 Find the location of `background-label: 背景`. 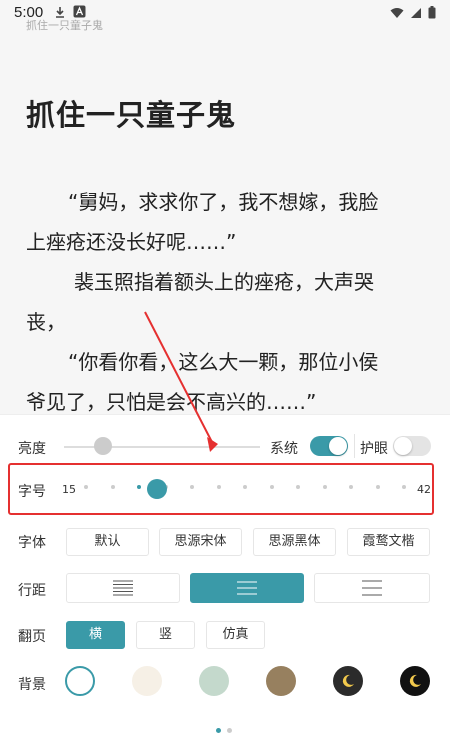

background-label: 背景 is located at coordinates (32, 685).